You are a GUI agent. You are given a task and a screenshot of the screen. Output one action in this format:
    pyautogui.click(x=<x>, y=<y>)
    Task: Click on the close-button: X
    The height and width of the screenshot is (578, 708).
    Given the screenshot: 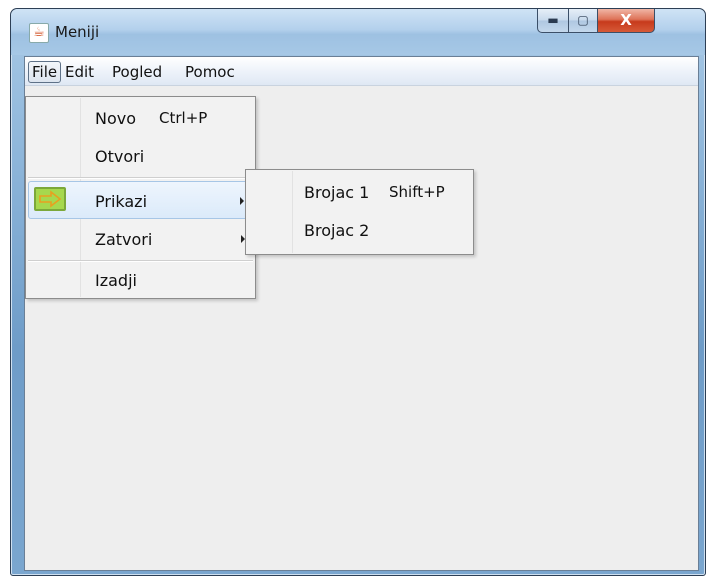 What is the action you would take?
    pyautogui.click(x=626, y=21)
    